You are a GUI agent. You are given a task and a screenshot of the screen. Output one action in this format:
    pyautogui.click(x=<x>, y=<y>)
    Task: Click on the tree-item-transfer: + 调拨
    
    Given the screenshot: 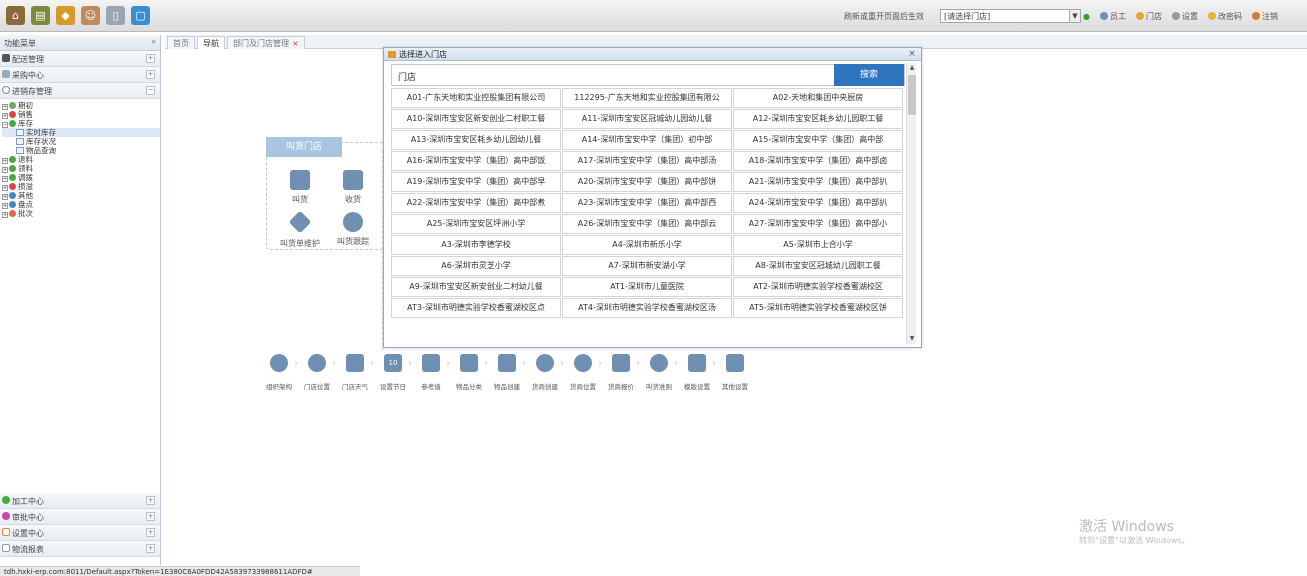 What is the action you would take?
    pyautogui.click(x=81, y=177)
    